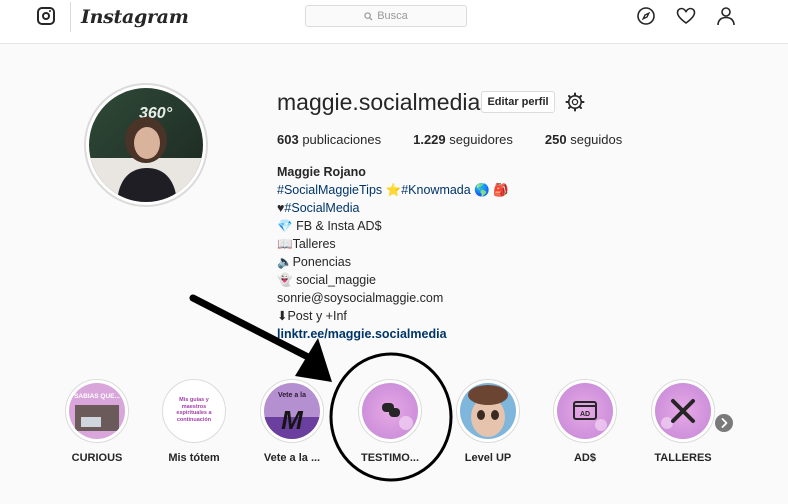  I want to click on story-highlight-ads: AD AD$, so click(585, 421).